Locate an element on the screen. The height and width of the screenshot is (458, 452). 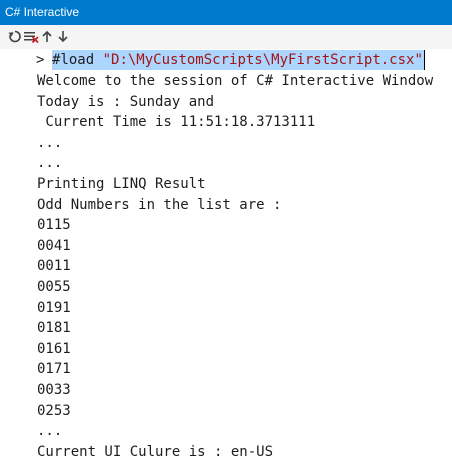
output-line: 0033 is located at coordinates (54, 390).